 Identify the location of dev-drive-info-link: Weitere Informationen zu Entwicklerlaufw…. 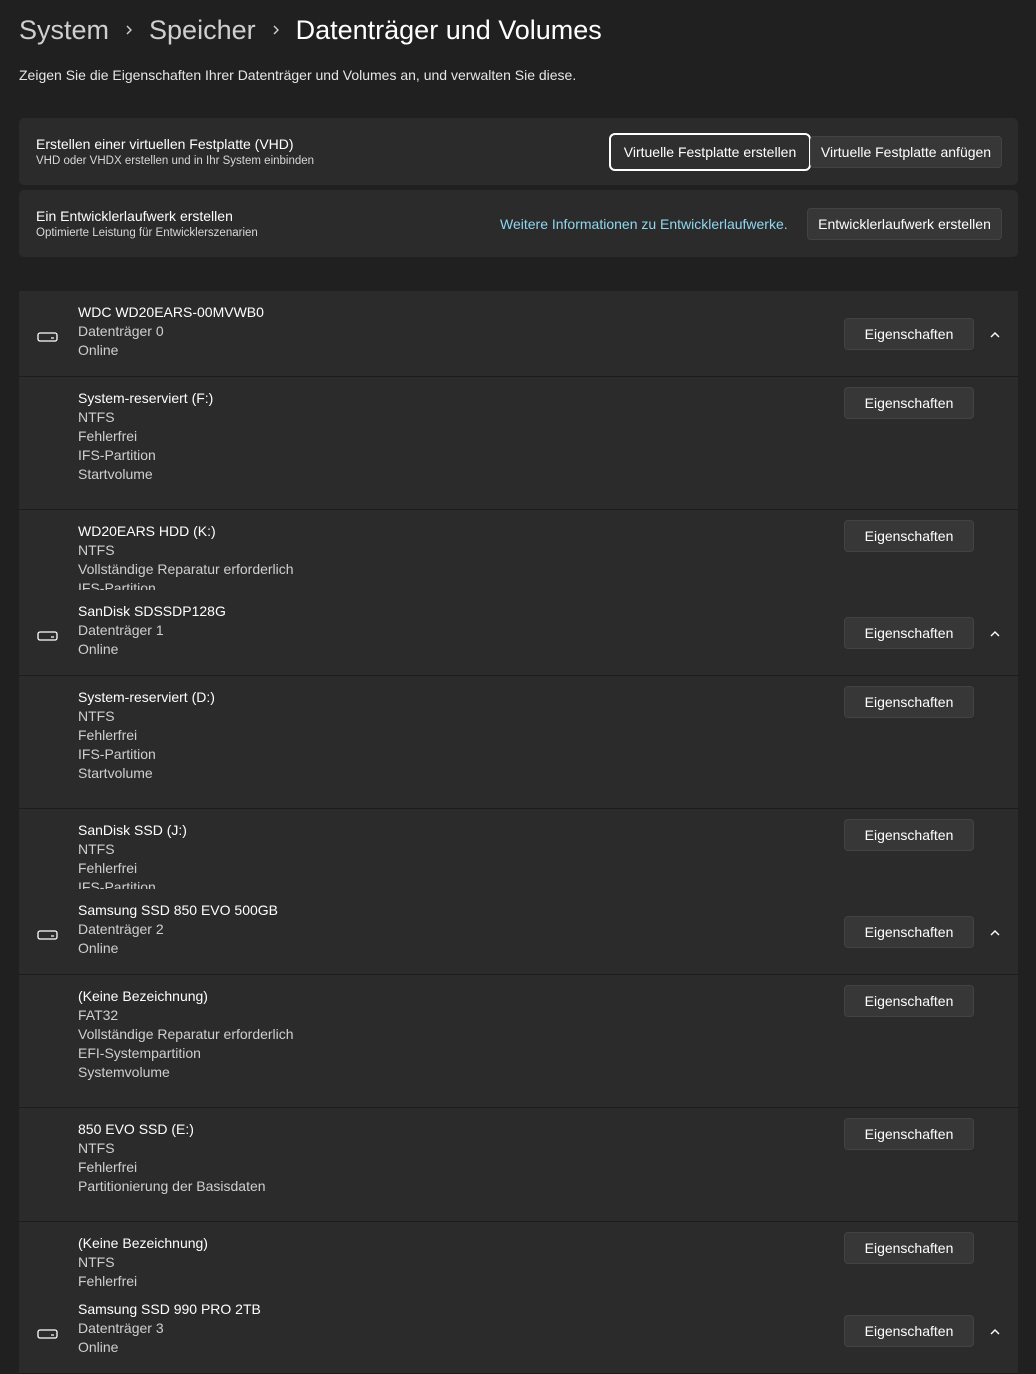
(644, 224).